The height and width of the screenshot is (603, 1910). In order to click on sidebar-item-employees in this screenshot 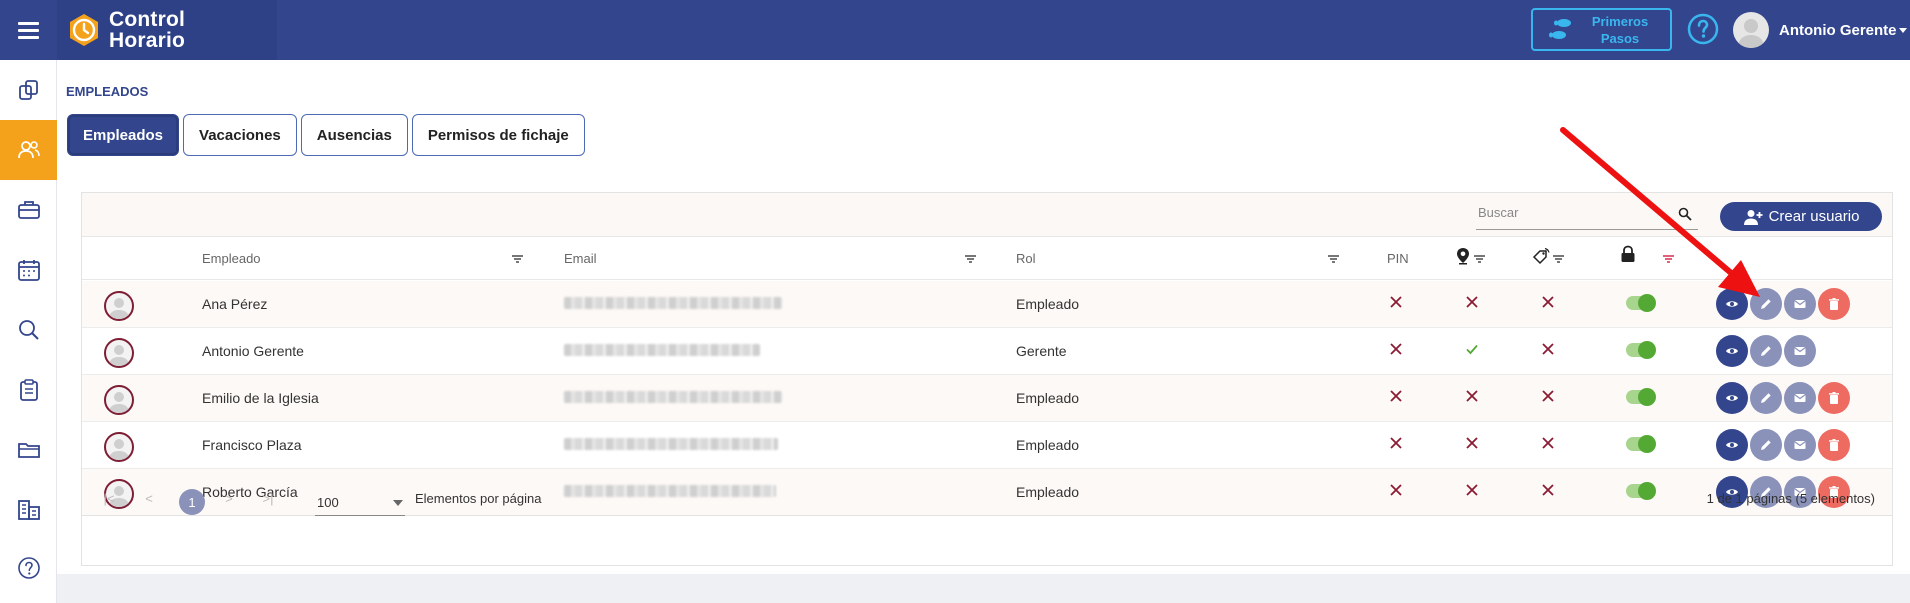, I will do `click(28, 150)`.